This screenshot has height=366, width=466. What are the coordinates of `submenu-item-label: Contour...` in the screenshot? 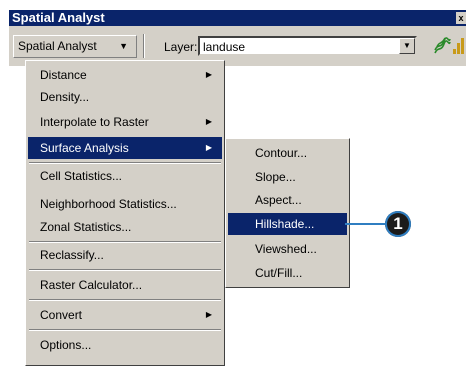 It's located at (281, 153).